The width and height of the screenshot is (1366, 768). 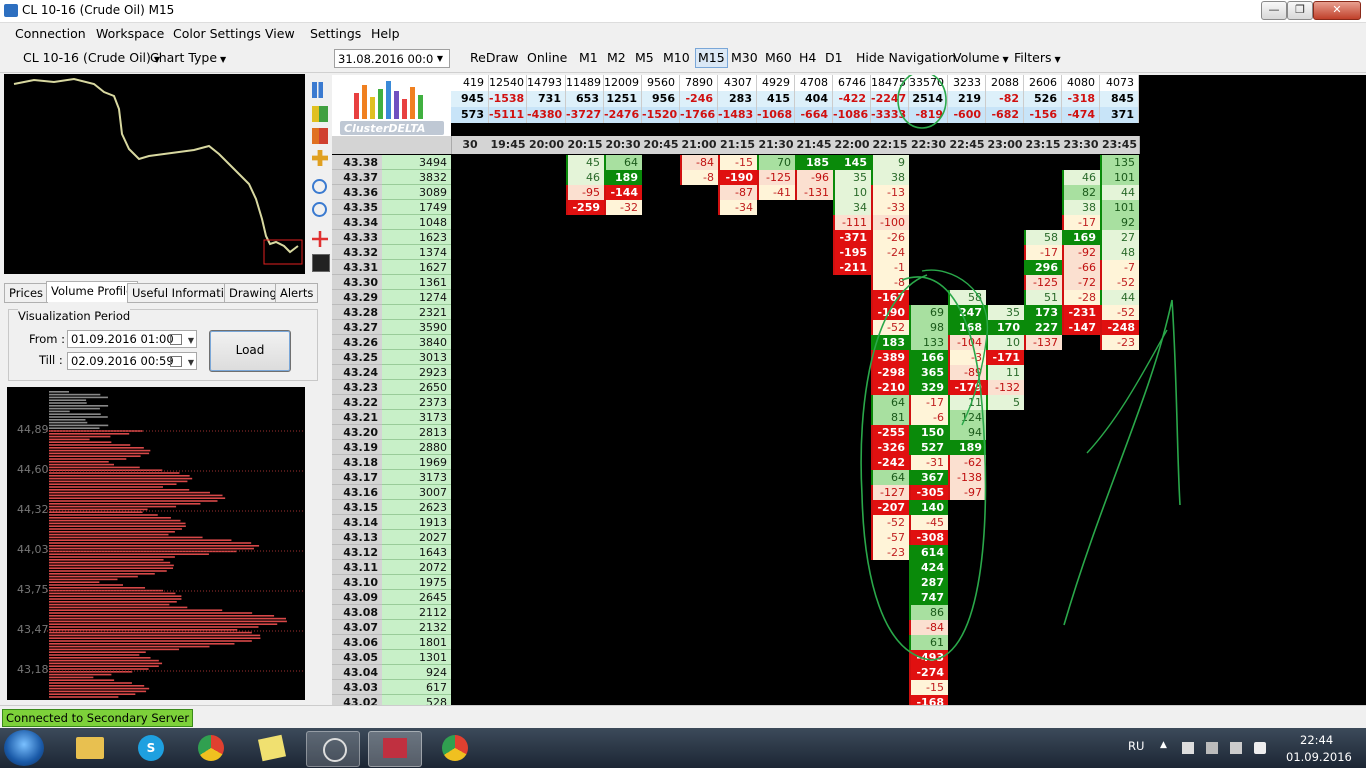 I want to click on maximize-button: ❐, so click(x=1300, y=10).